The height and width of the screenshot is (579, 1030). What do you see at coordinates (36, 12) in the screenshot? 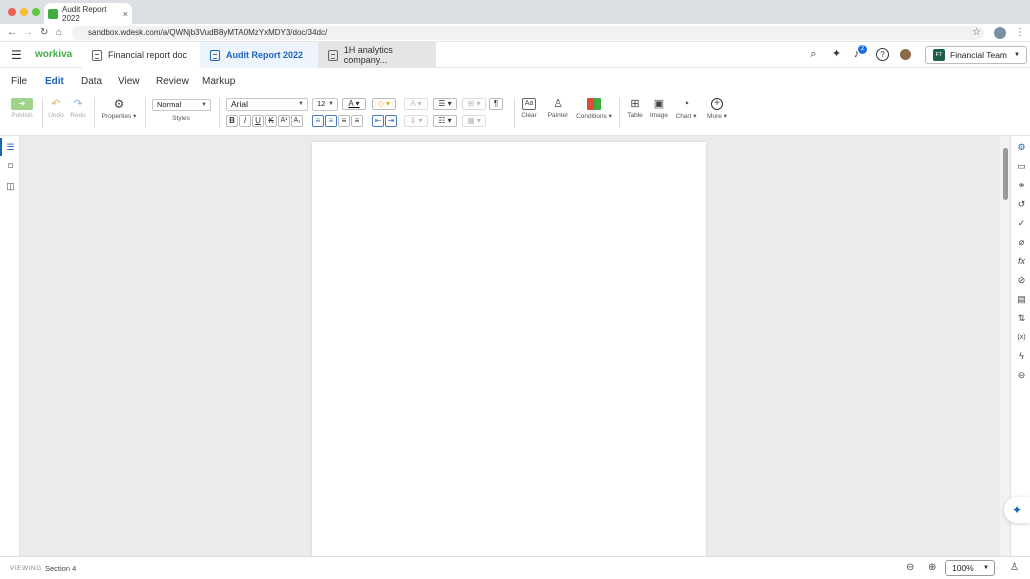
I see `maximize-window-button` at bounding box center [36, 12].